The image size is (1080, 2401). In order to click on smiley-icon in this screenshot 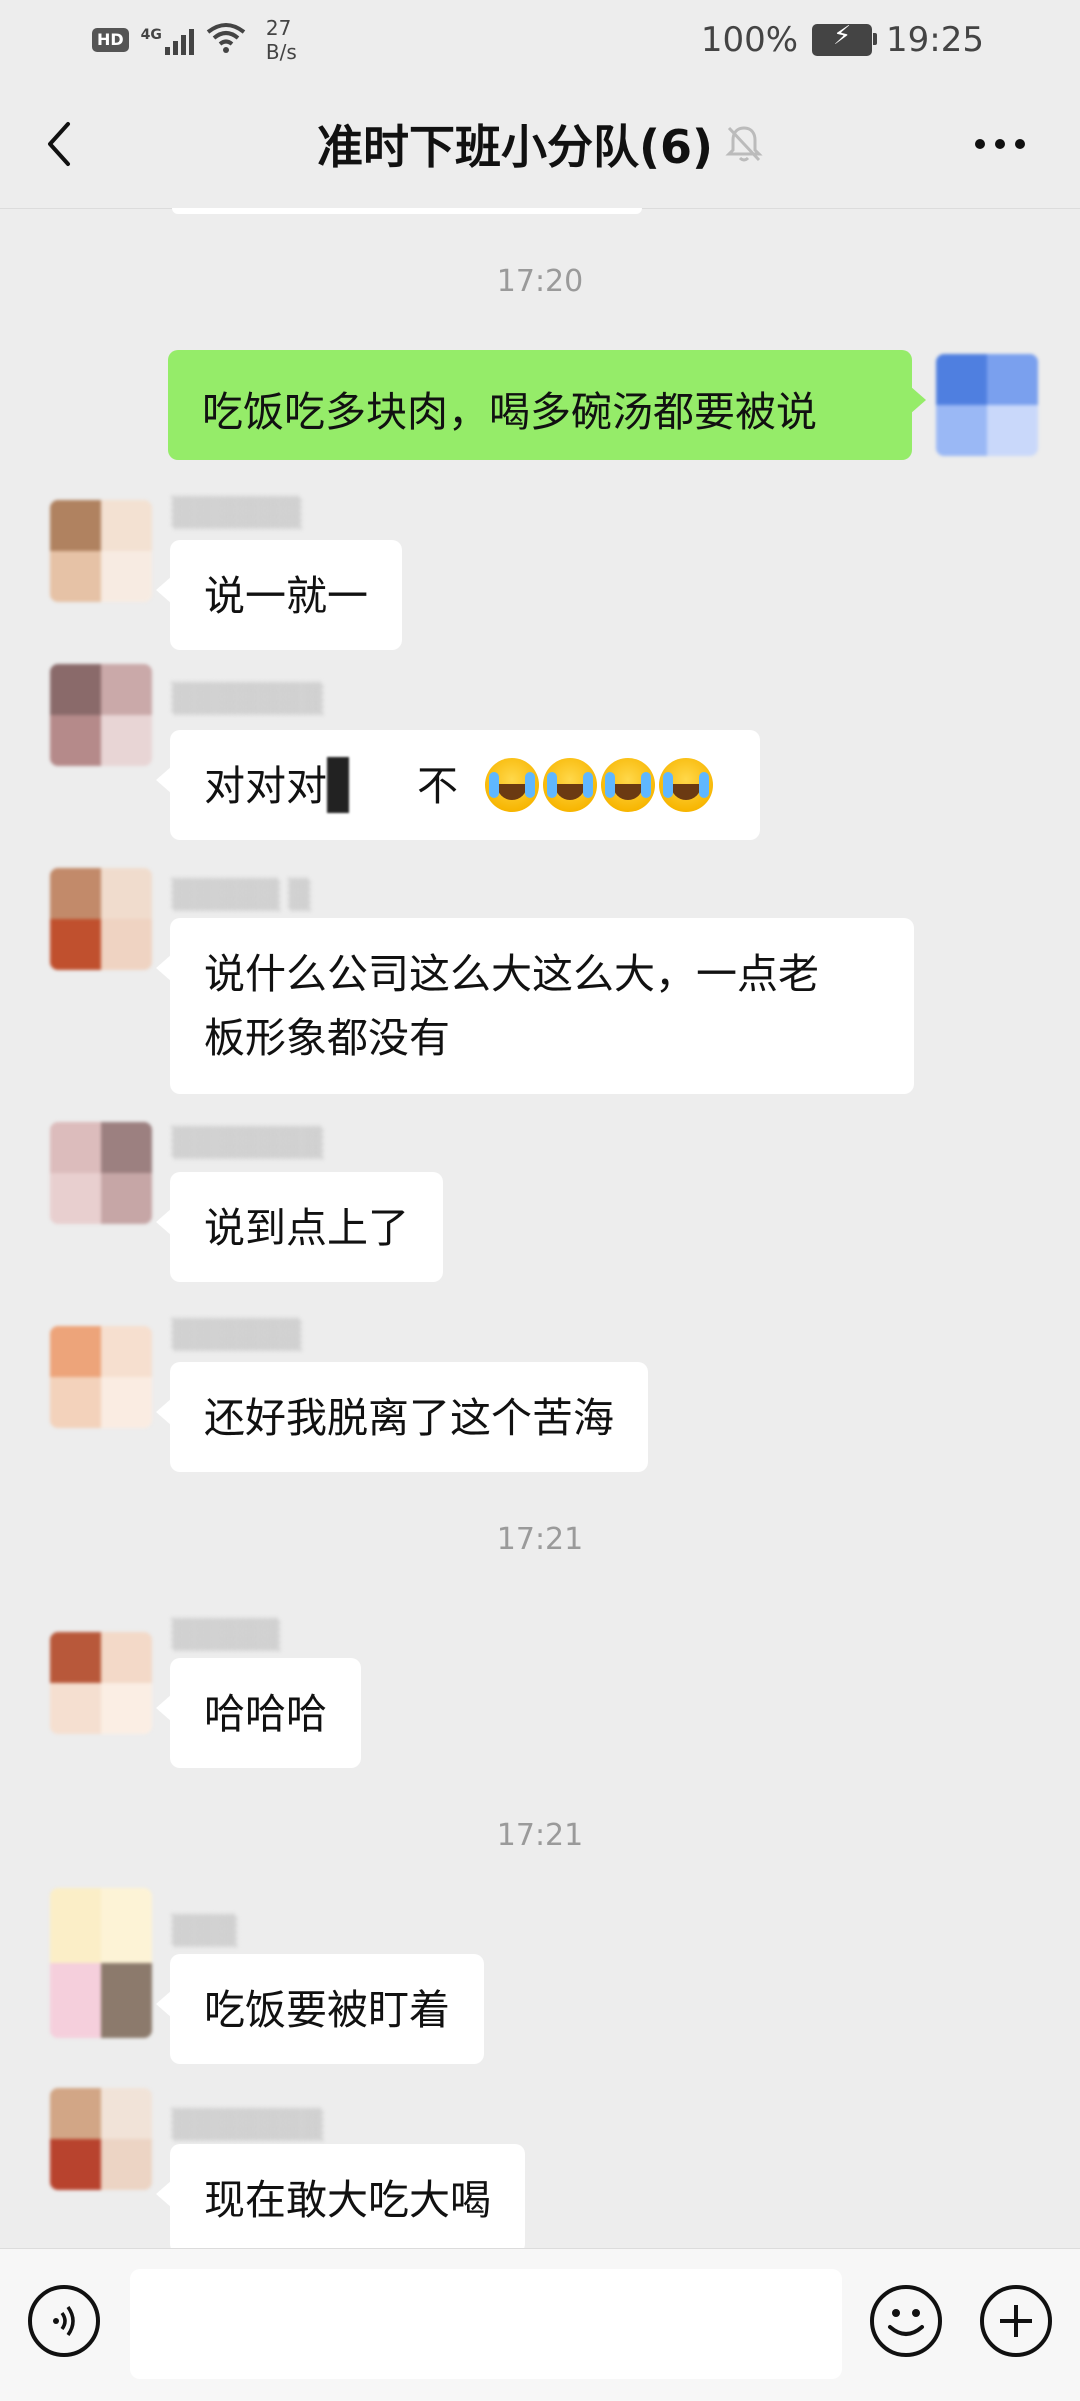, I will do `click(906, 2322)`.